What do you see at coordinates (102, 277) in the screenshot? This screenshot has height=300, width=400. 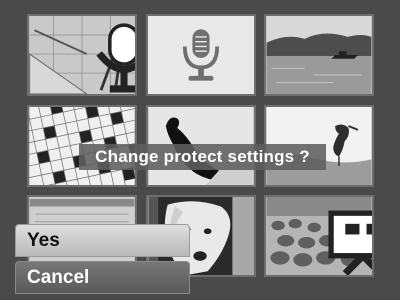 I see `cancel-option: Cancel` at bounding box center [102, 277].